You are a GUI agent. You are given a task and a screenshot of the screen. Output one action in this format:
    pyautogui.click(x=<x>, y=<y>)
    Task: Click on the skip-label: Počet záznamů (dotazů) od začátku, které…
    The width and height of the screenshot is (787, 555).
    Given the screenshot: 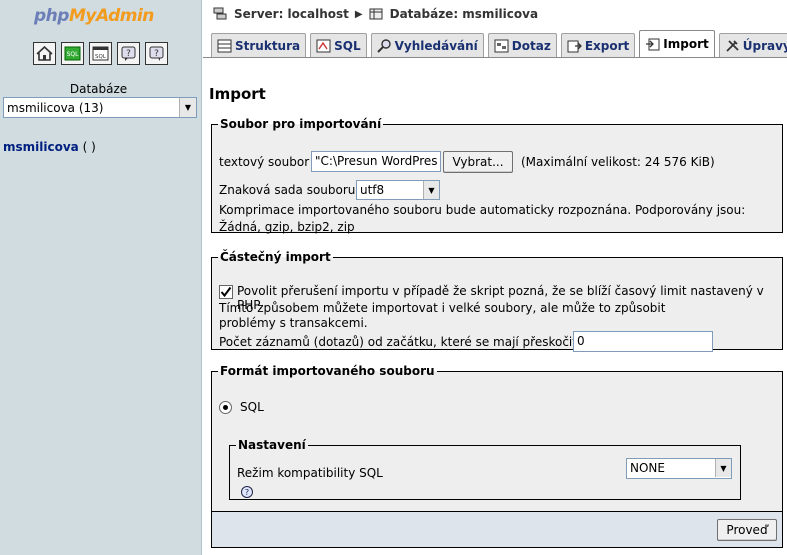 What is the action you would take?
    pyautogui.click(x=398, y=342)
    